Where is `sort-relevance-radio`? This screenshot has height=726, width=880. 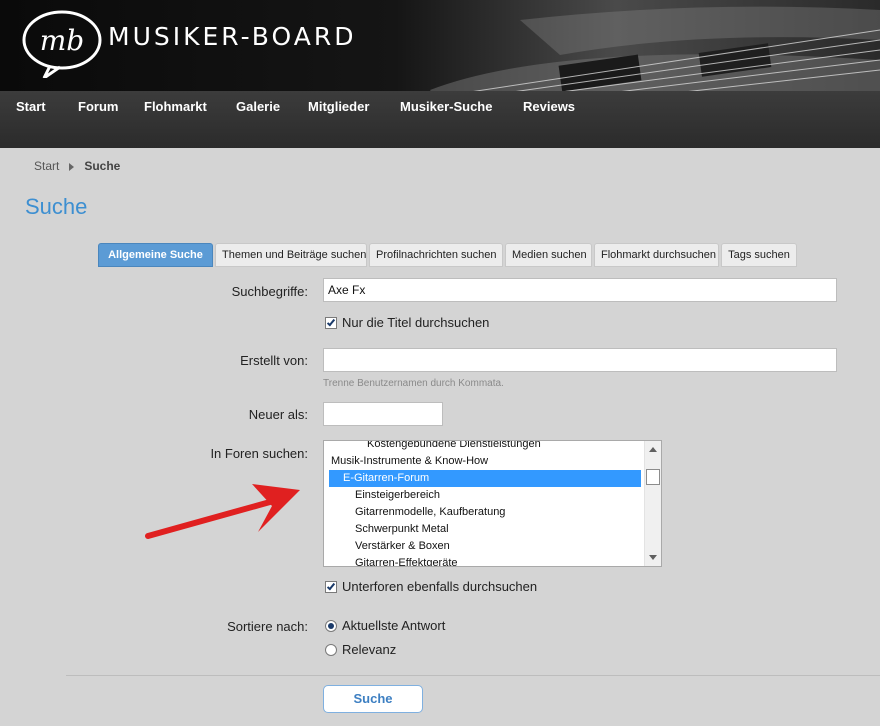 sort-relevance-radio is located at coordinates (331, 650).